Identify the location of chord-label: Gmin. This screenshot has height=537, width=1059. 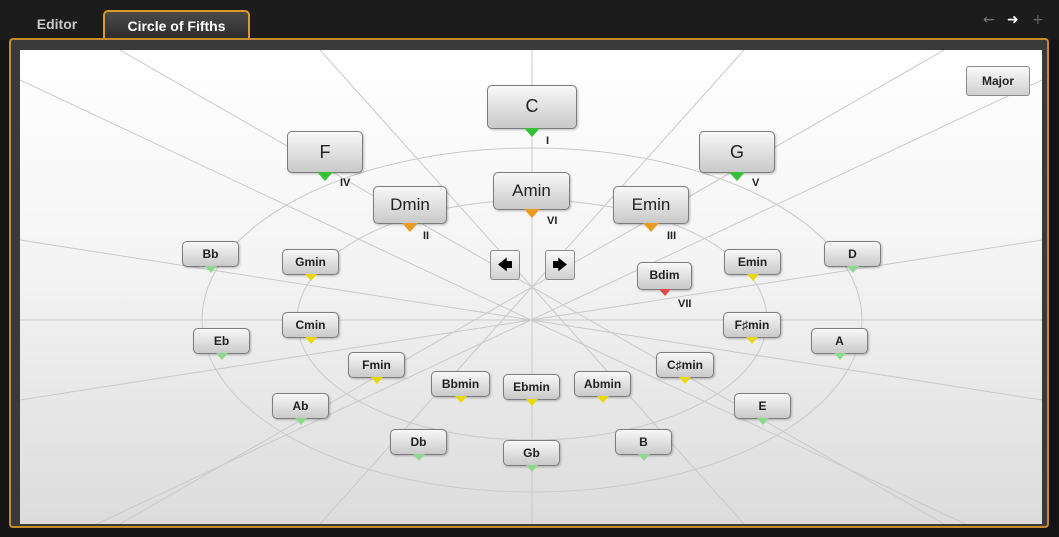
(310, 262).